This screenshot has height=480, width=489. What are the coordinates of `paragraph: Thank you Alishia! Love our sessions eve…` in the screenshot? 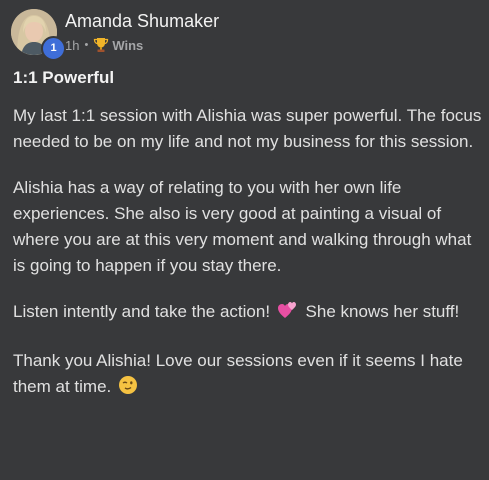 It's located at (248, 375).